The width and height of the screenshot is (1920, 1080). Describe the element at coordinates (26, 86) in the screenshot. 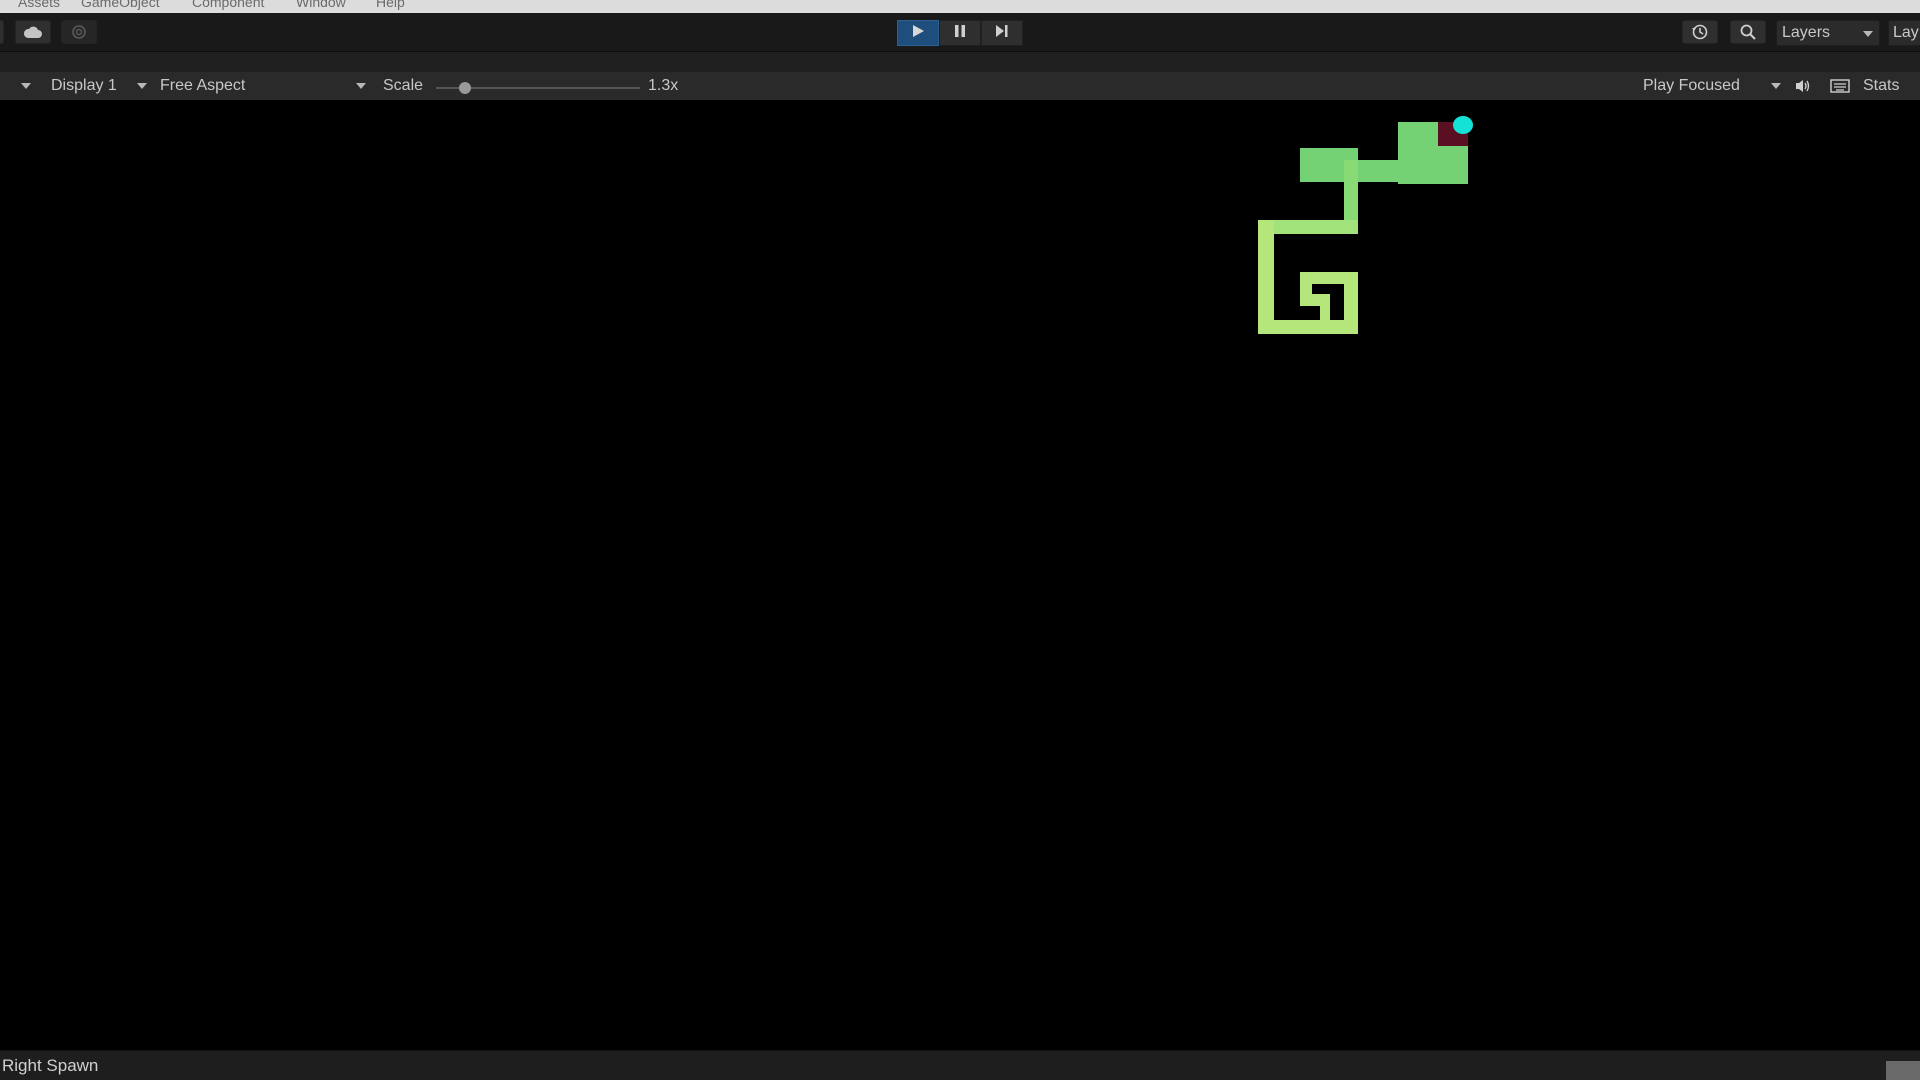

I see `view-chevron-down-icon` at that location.